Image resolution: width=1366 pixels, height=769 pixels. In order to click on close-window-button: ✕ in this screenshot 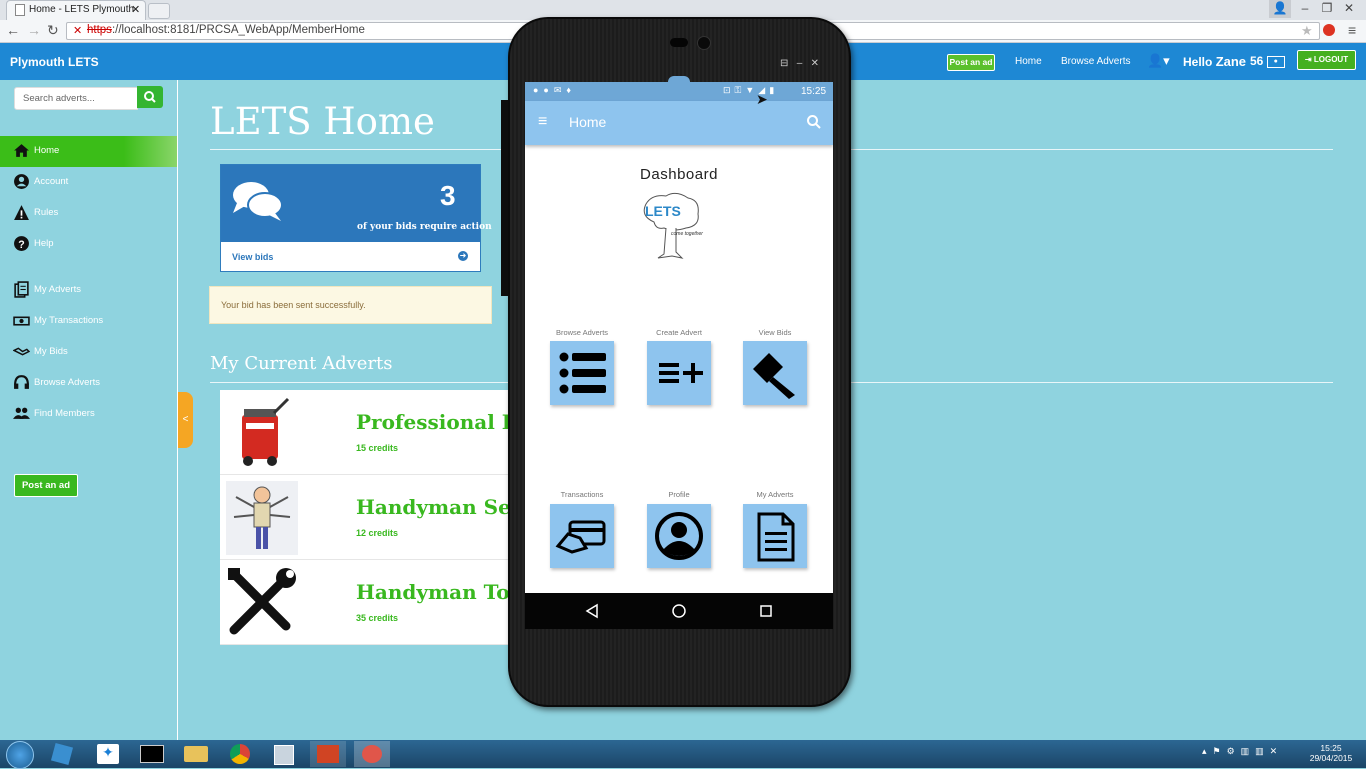, I will do `click(1349, 9)`.